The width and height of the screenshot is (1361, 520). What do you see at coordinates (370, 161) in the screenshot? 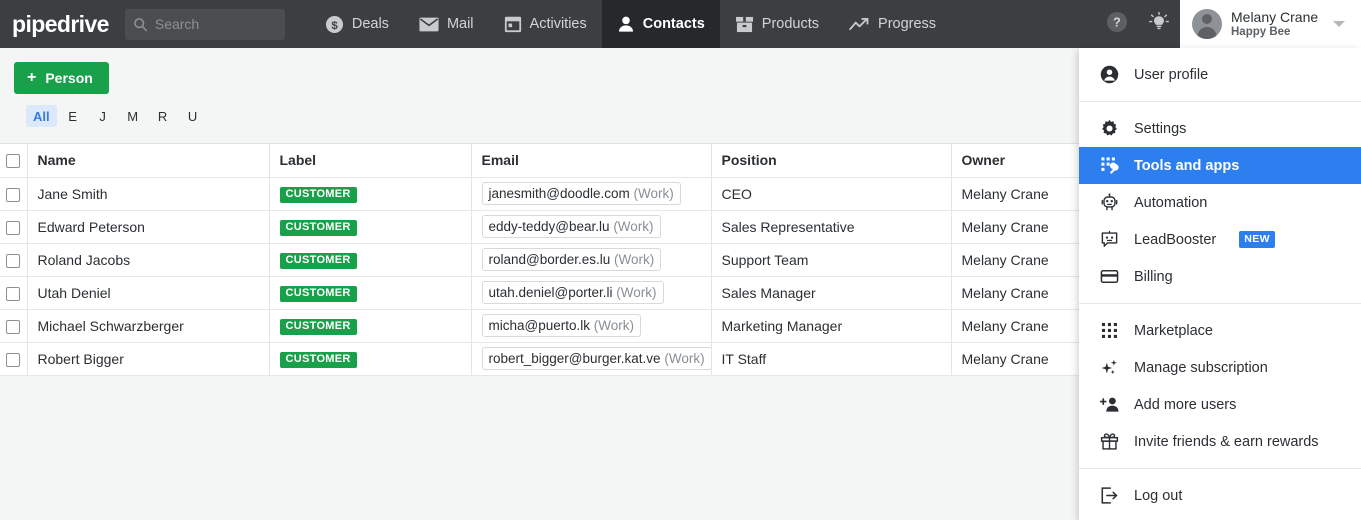
I see `column-header-label: Label` at bounding box center [370, 161].